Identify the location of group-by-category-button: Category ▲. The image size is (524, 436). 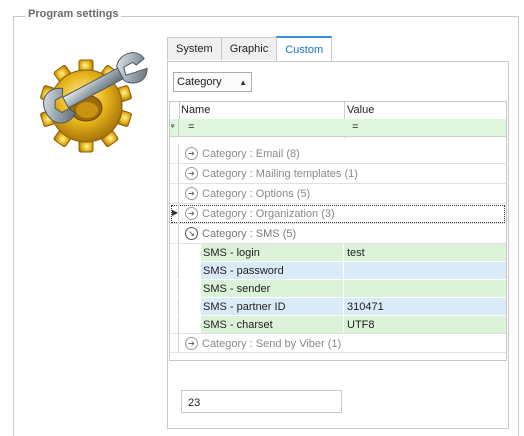
(212, 82).